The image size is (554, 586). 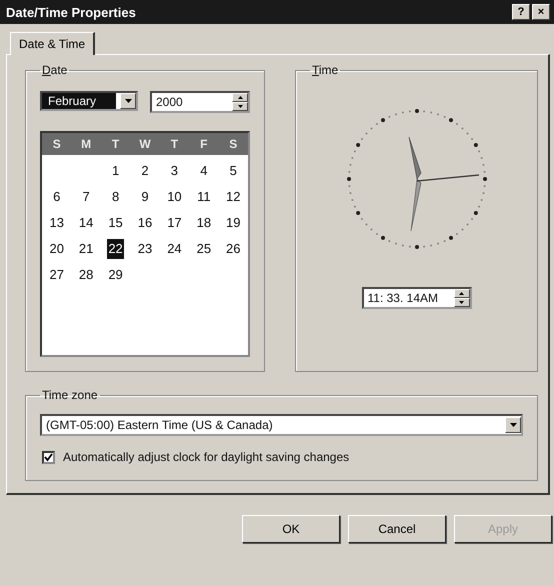 What do you see at coordinates (233, 249) in the screenshot?
I see `calendar-day: 26` at bounding box center [233, 249].